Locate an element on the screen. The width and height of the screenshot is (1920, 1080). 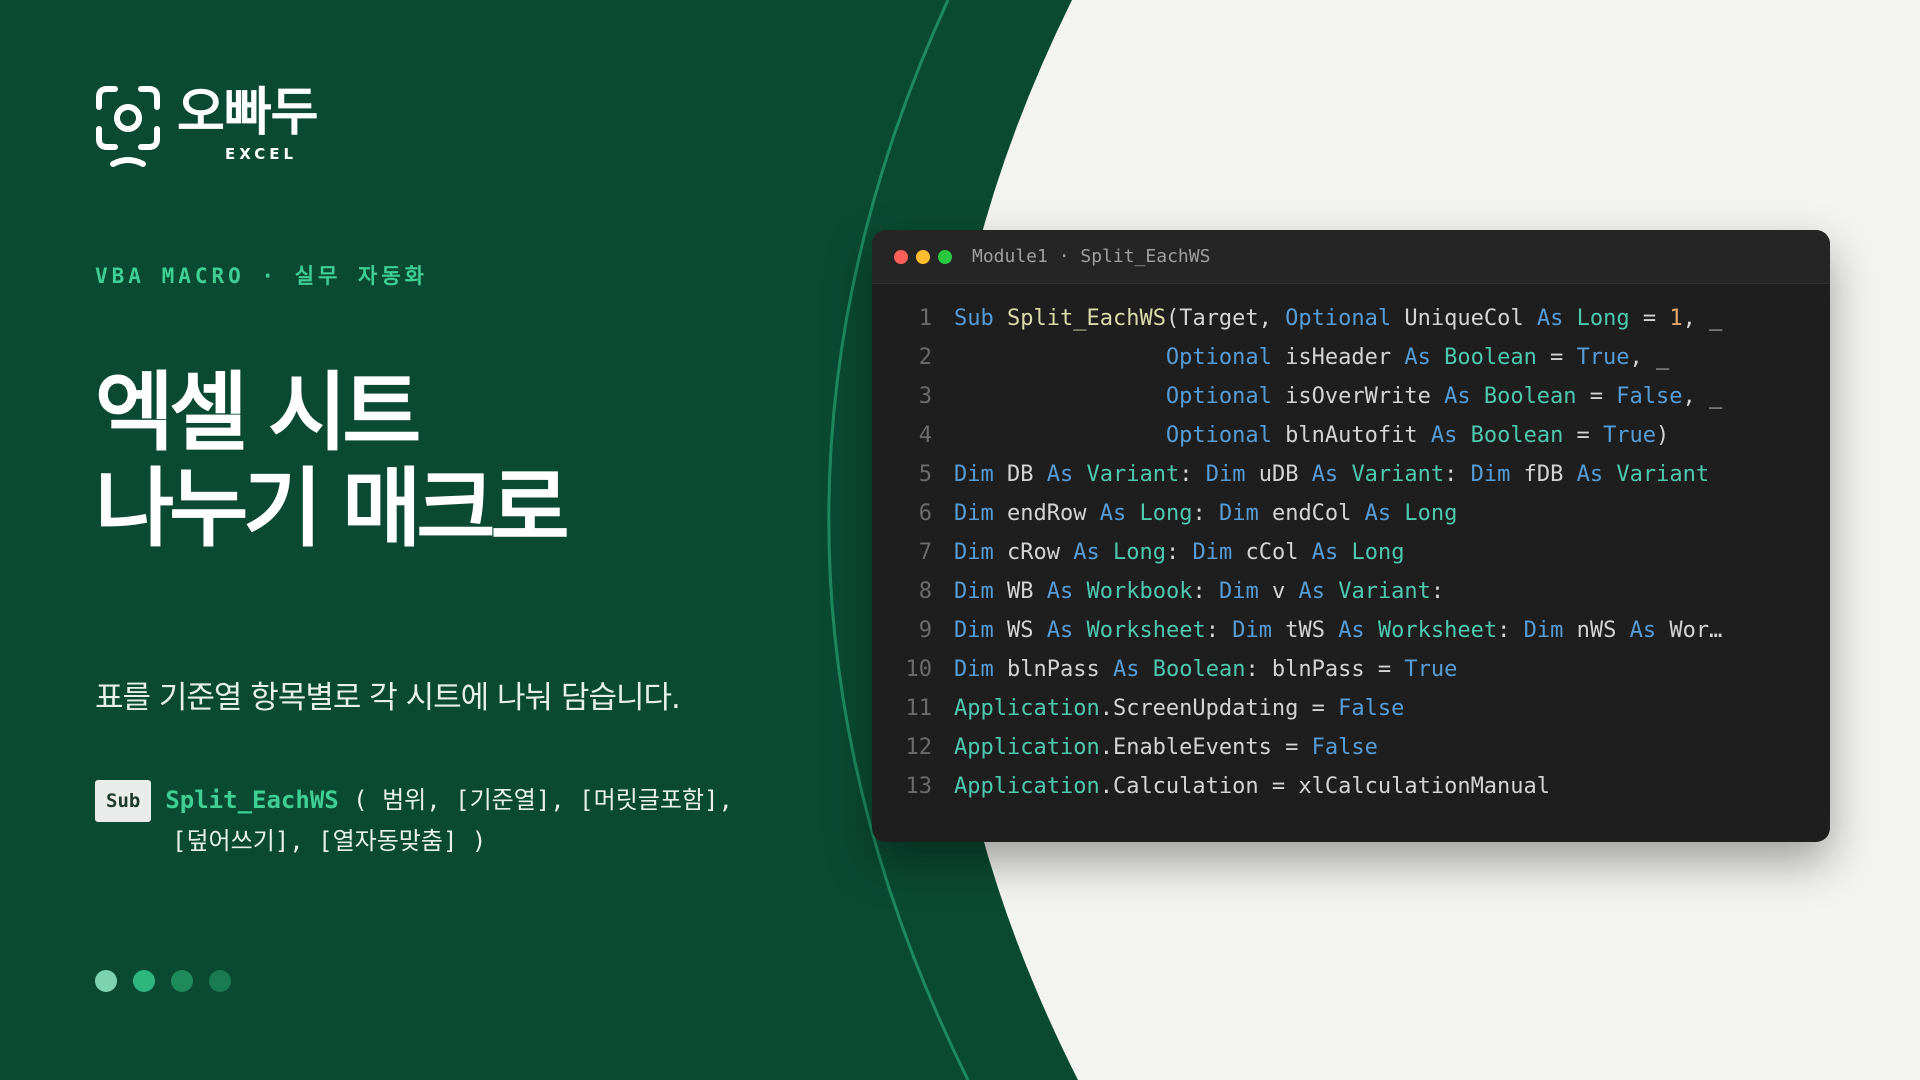
code-line: 11 Application.ScreenUpdating = False is located at coordinates (1351, 708).